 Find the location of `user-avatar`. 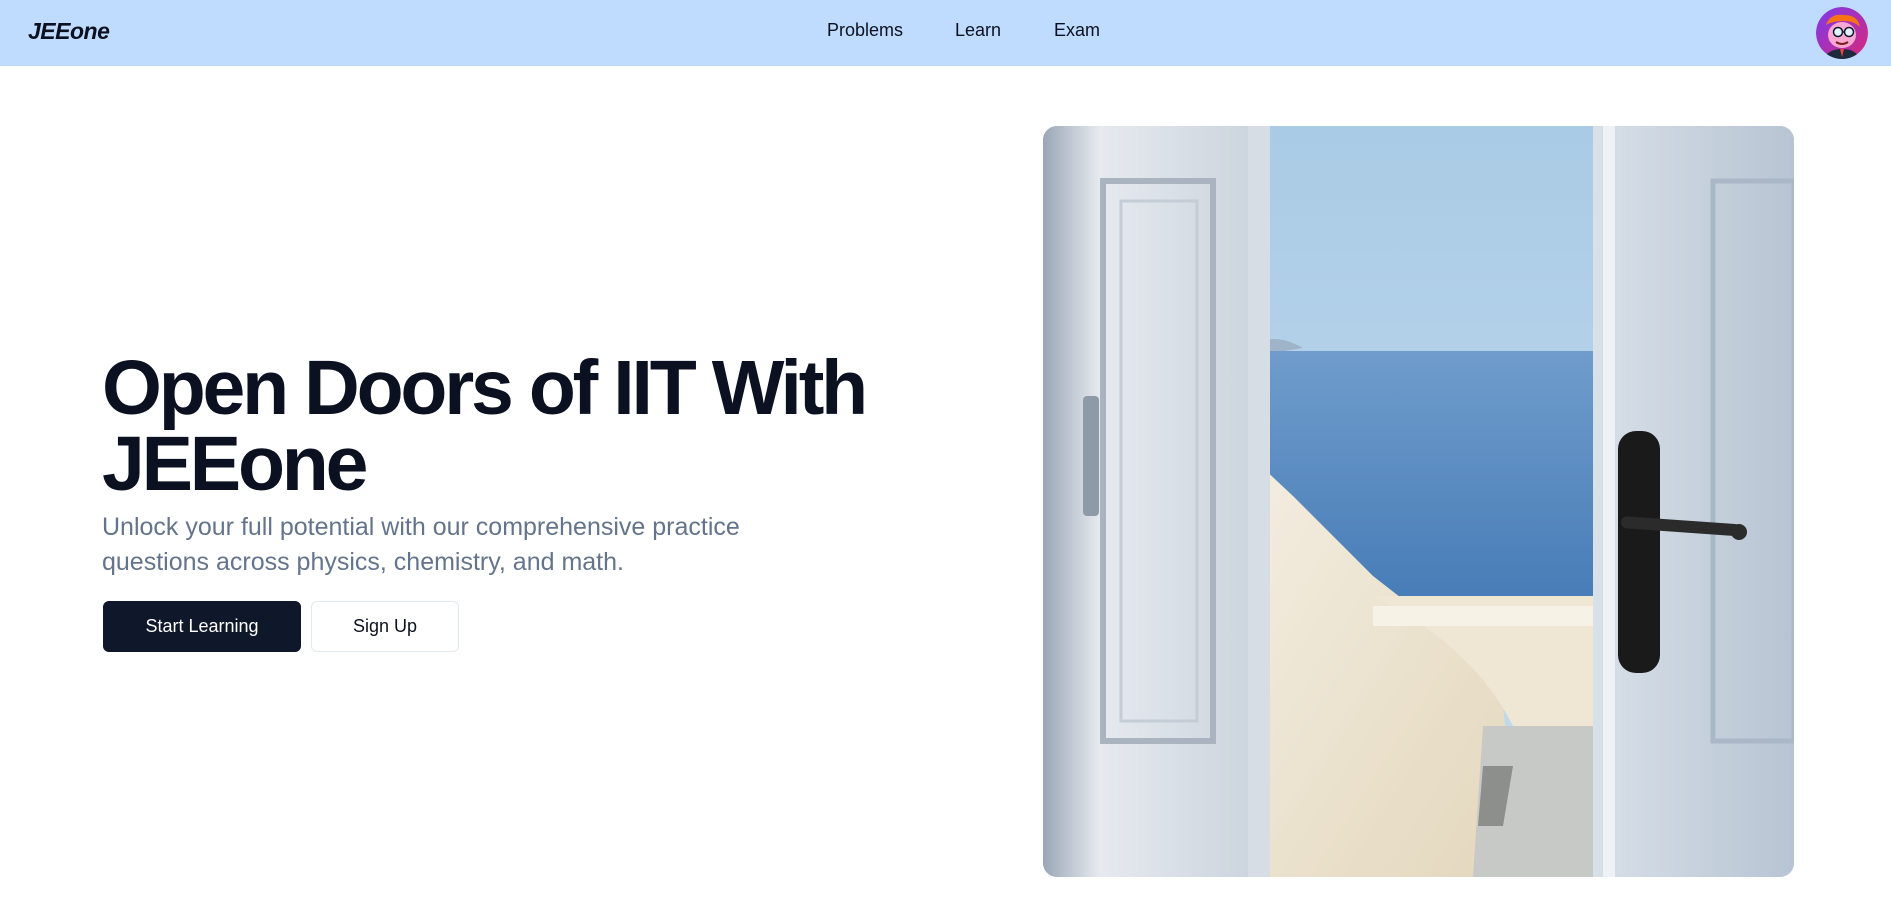

user-avatar is located at coordinates (1842, 33).